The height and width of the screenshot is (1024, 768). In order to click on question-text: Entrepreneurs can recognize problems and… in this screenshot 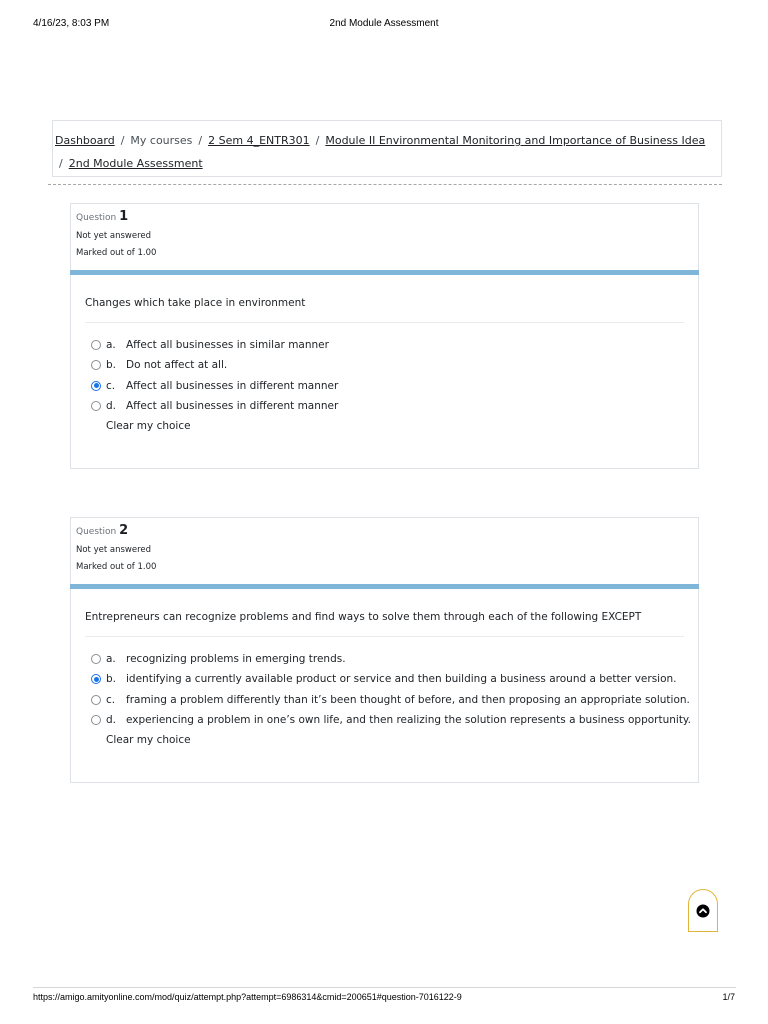, I will do `click(384, 624)`.